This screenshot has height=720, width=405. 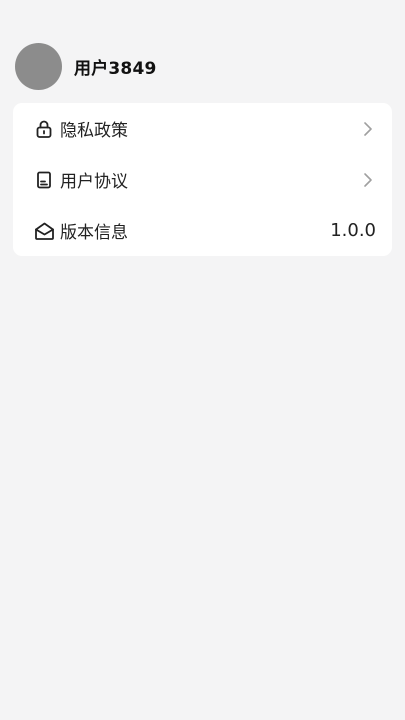 I want to click on username: 用户3849, so click(x=115, y=68).